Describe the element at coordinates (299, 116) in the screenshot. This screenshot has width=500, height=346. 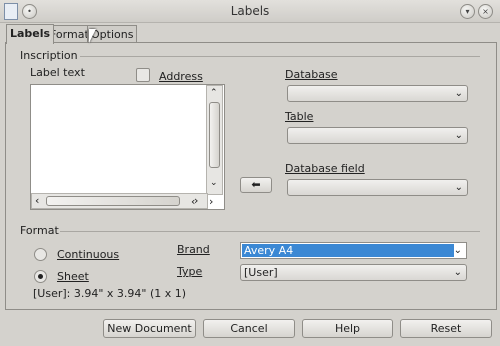
I see `table-label: Table` at that location.